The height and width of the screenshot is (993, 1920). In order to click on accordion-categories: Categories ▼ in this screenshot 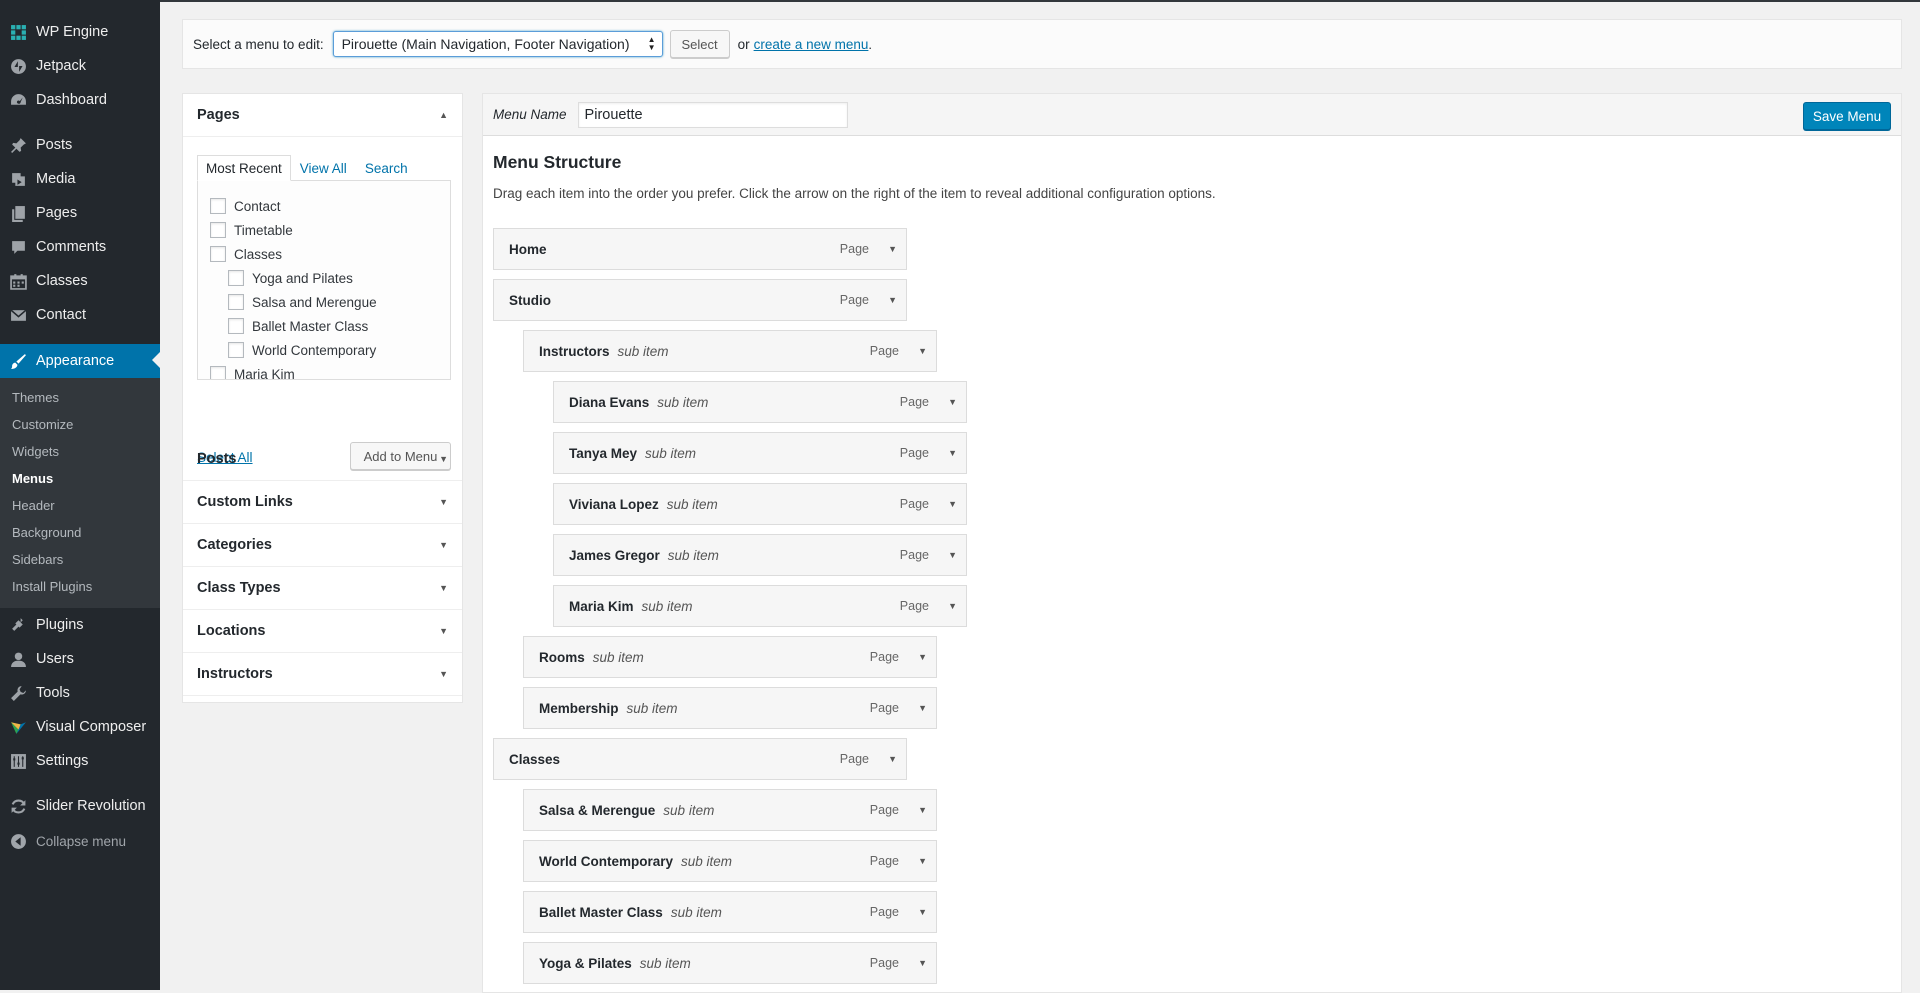, I will do `click(322, 545)`.